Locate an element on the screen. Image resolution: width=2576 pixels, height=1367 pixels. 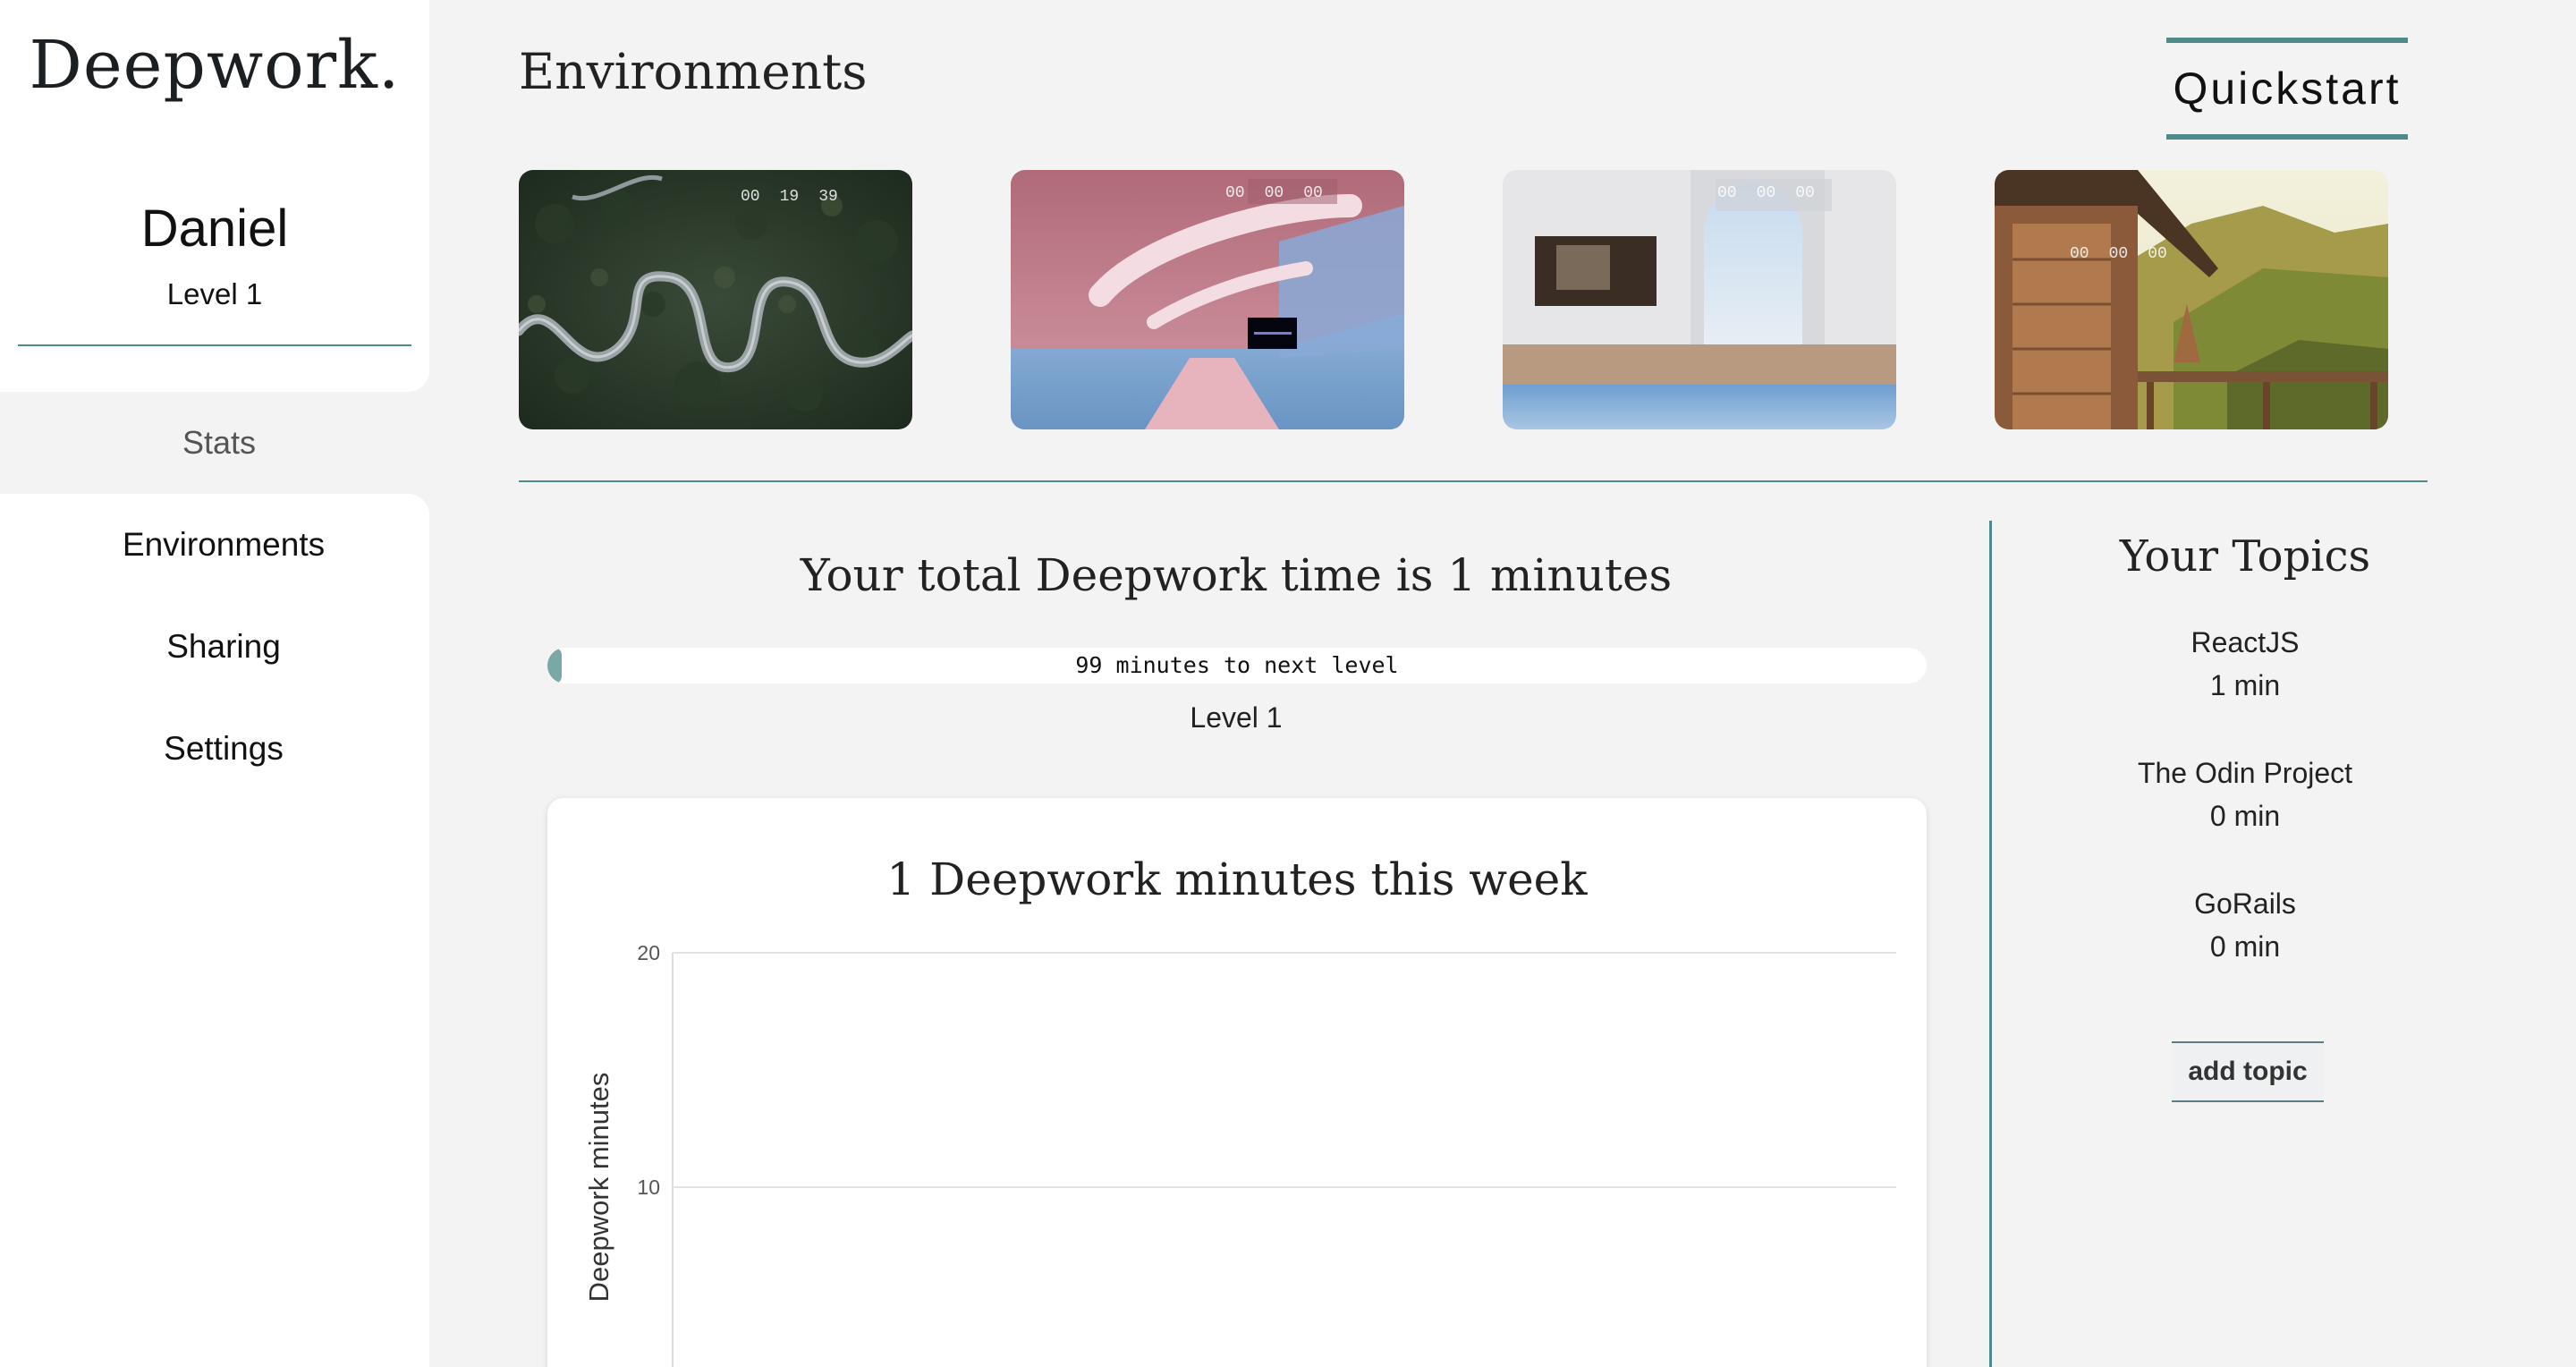
environment-card-pink-tunnel: 00 00 00 is located at coordinates (1207, 299).